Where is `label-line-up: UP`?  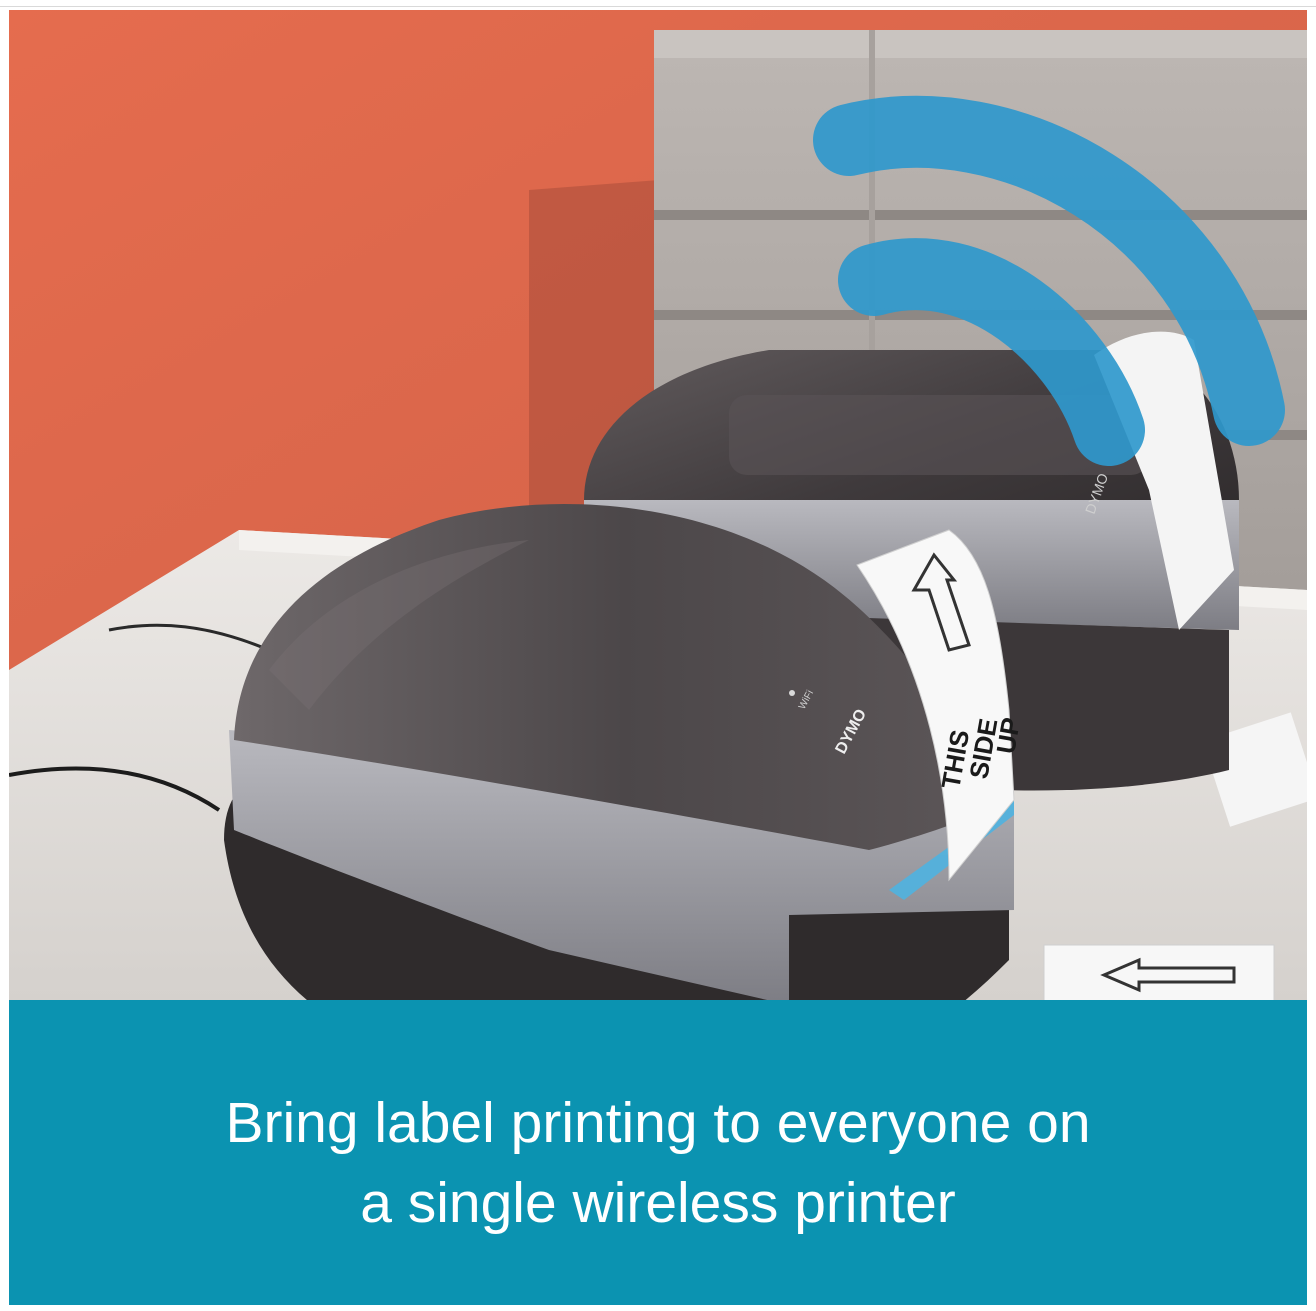 label-line-up: UP is located at coordinates (1008, 735).